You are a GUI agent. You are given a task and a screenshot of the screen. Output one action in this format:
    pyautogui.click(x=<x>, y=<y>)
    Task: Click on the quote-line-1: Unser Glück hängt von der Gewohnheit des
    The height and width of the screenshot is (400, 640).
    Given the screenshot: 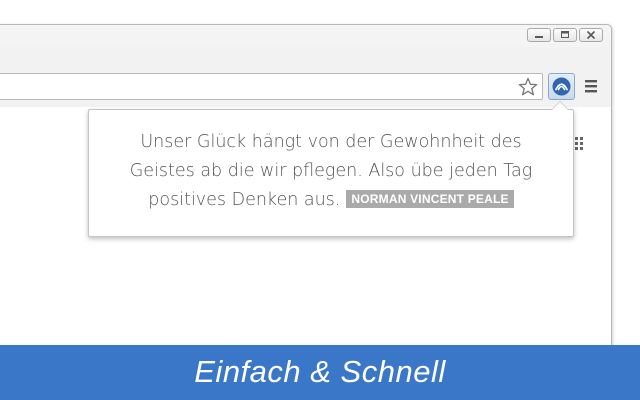 What is the action you would take?
    pyautogui.click(x=331, y=142)
    